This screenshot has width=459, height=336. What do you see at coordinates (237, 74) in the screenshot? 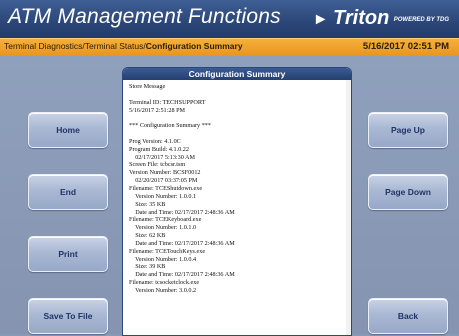
I see `panel-title: Configuration Summary` at bounding box center [237, 74].